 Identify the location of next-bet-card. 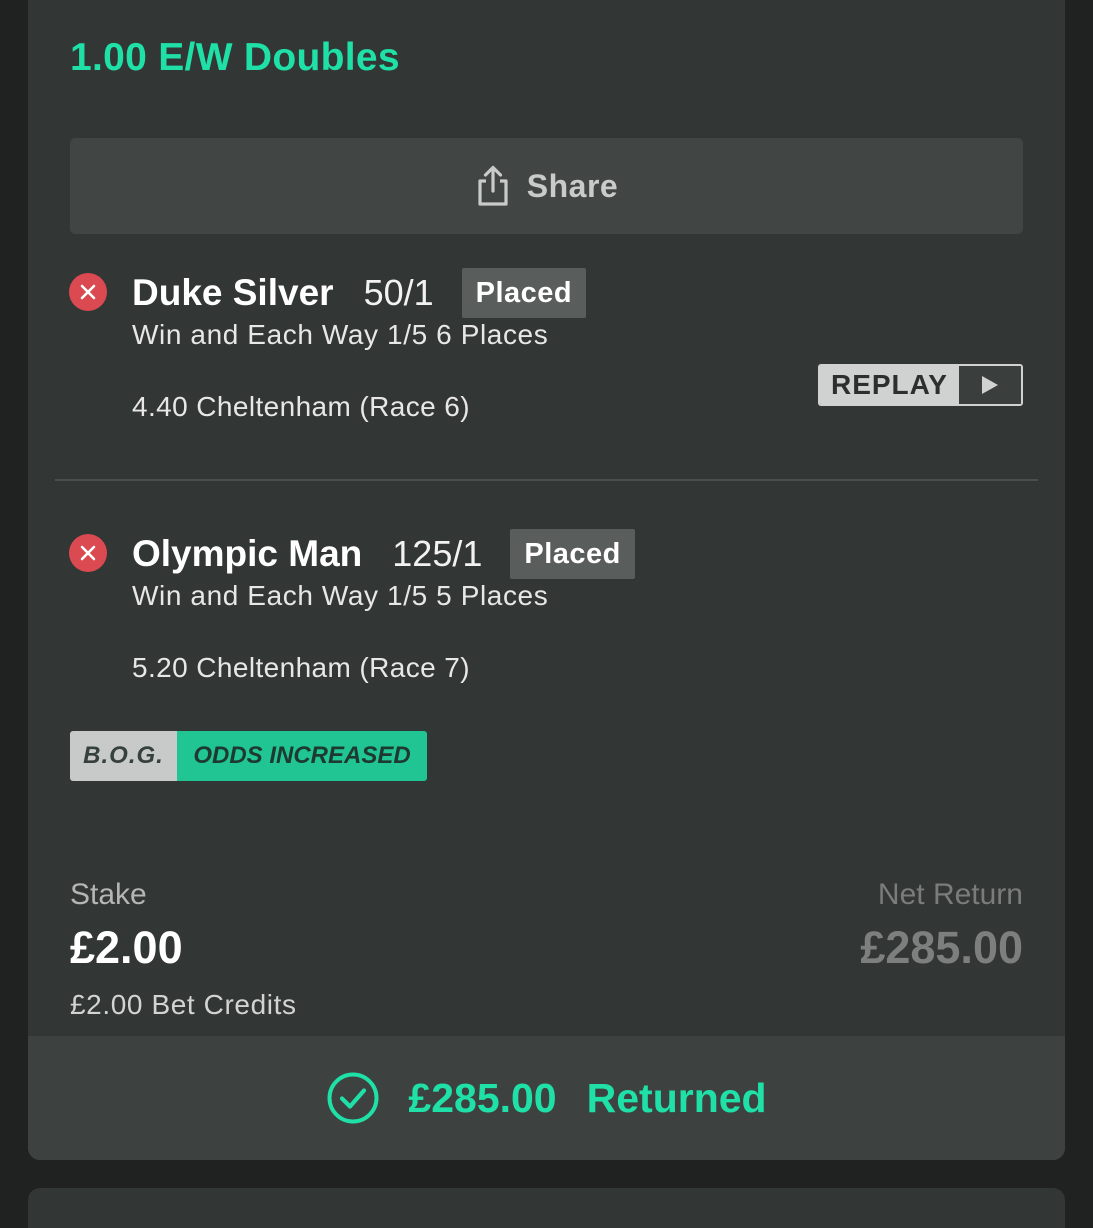
(546, 1208).